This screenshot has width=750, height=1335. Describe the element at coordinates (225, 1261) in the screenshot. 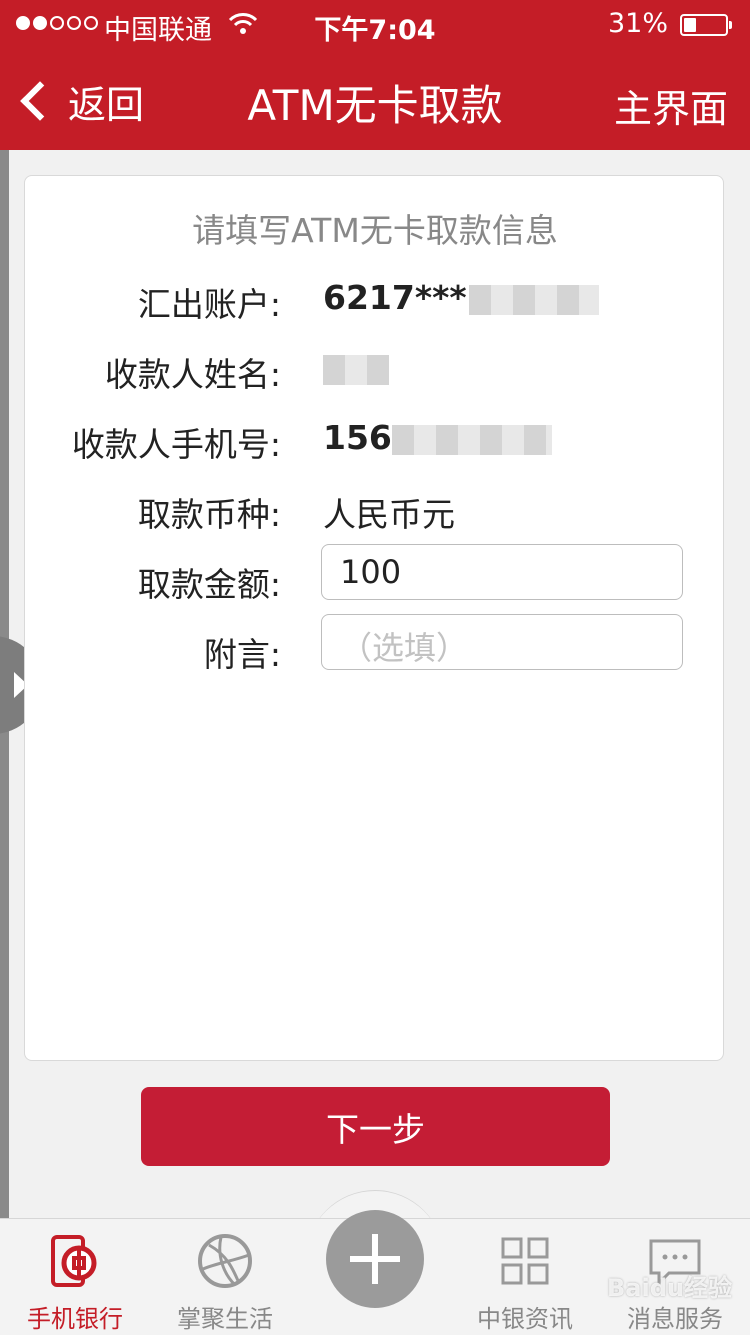

I see `globe-icon` at that location.